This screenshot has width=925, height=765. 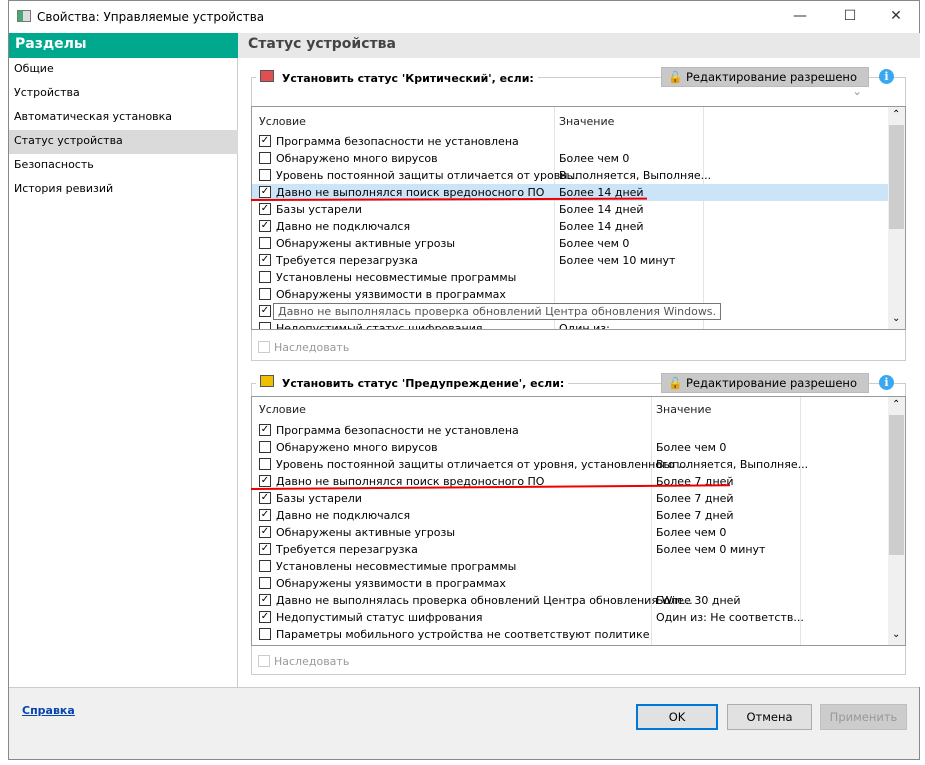 What do you see at coordinates (769, 717) in the screenshot?
I see `cancel-button: Отмена` at bounding box center [769, 717].